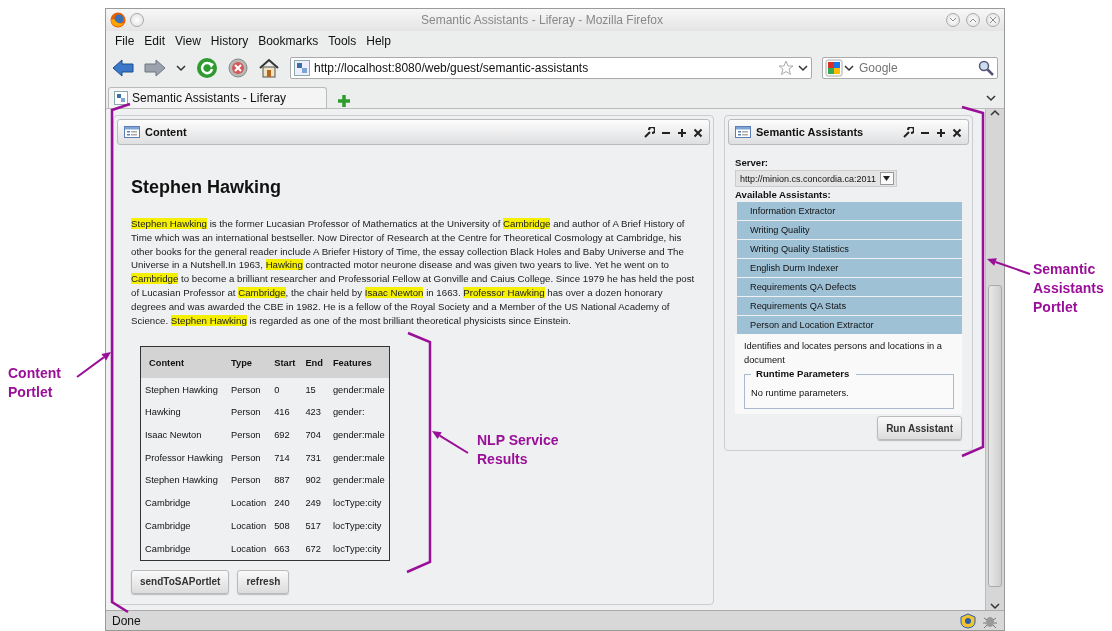 Image resolution: width=1112 pixels, height=631 pixels. I want to click on table-cell-text: 902, so click(313, 481).